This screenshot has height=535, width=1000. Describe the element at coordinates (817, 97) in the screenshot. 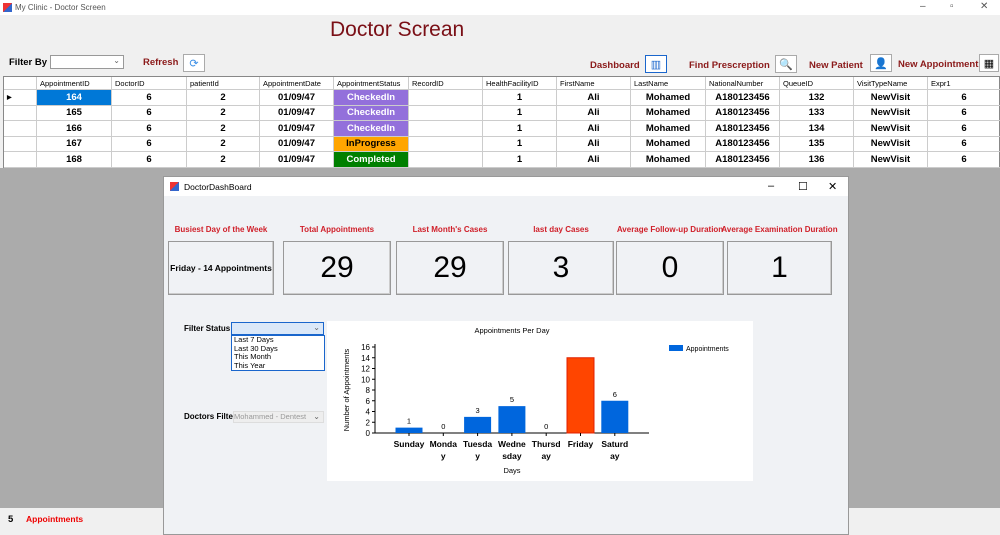

I see `table-cell: 132` at that location.